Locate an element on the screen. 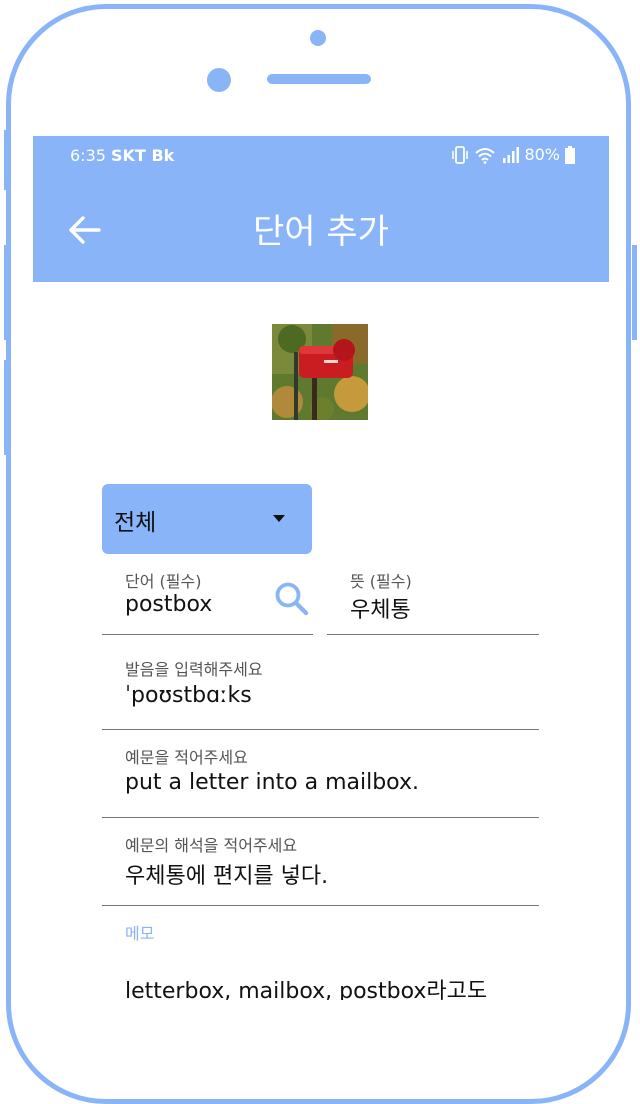  example-translation-field-label: 예문의 해석을 적어주세요 is located at coordinates (211, 845).